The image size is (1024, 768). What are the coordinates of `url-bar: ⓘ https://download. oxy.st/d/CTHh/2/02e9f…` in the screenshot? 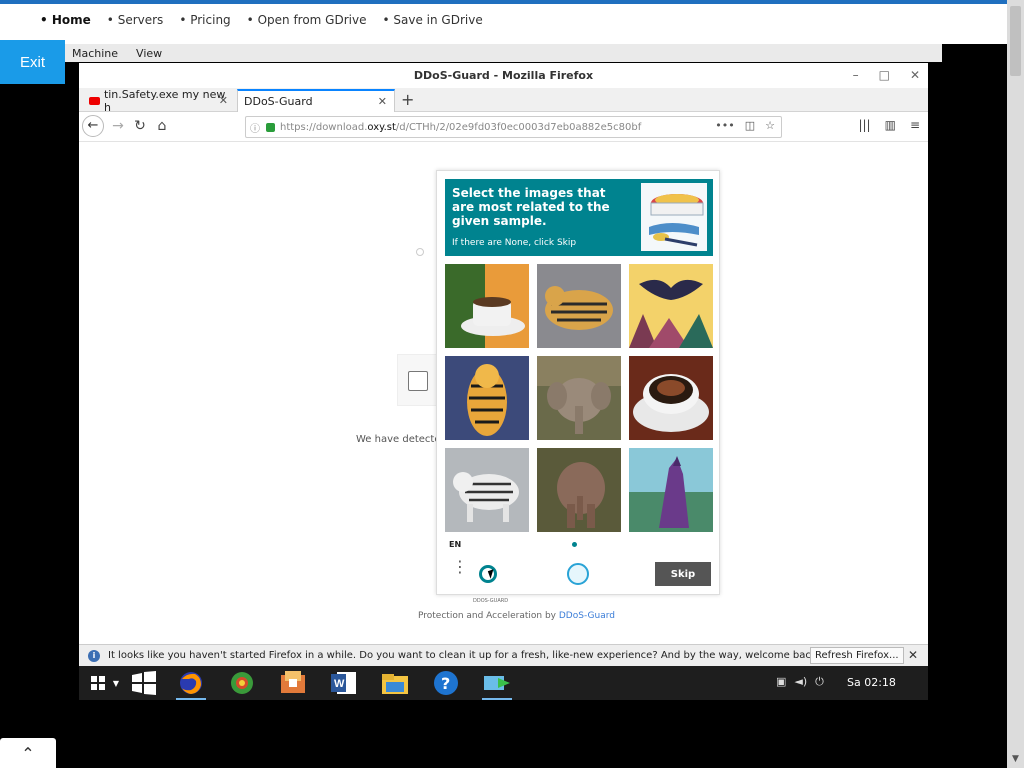 It's located at (513, 127).